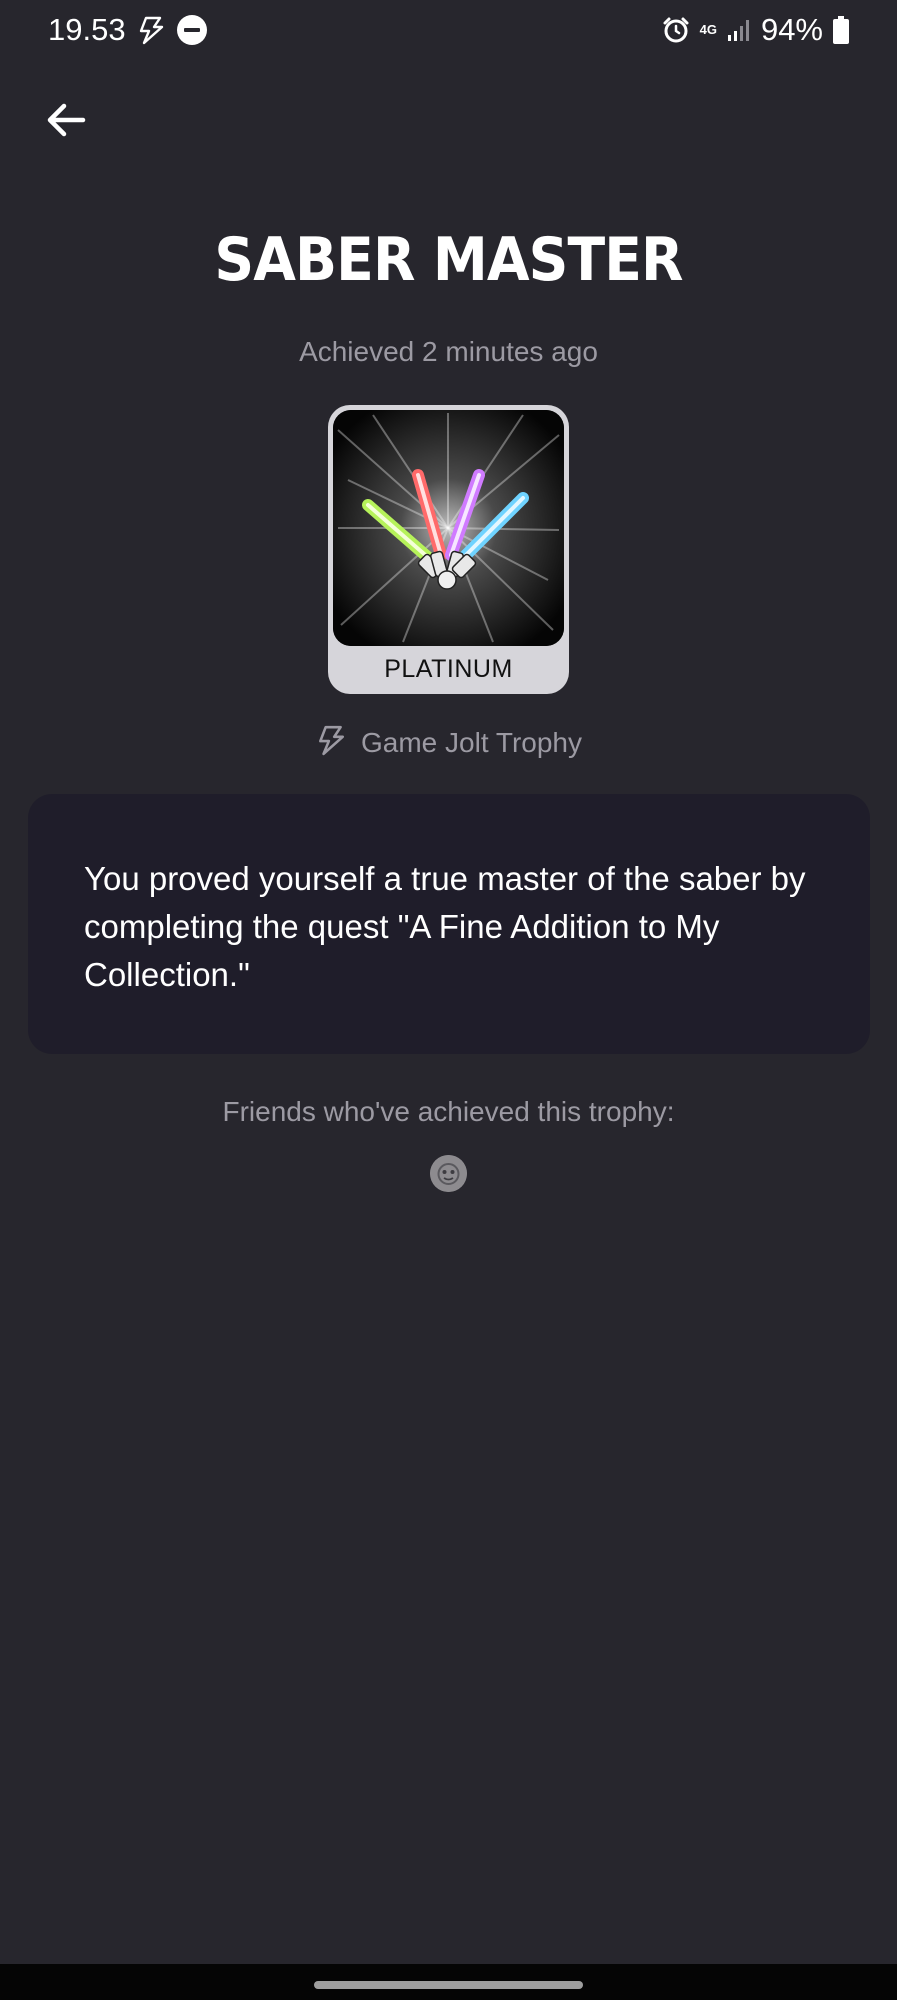  Describe the element at coordinates (192, 30) in the screenshot. I see `do-not-disturb-icon` at that location.